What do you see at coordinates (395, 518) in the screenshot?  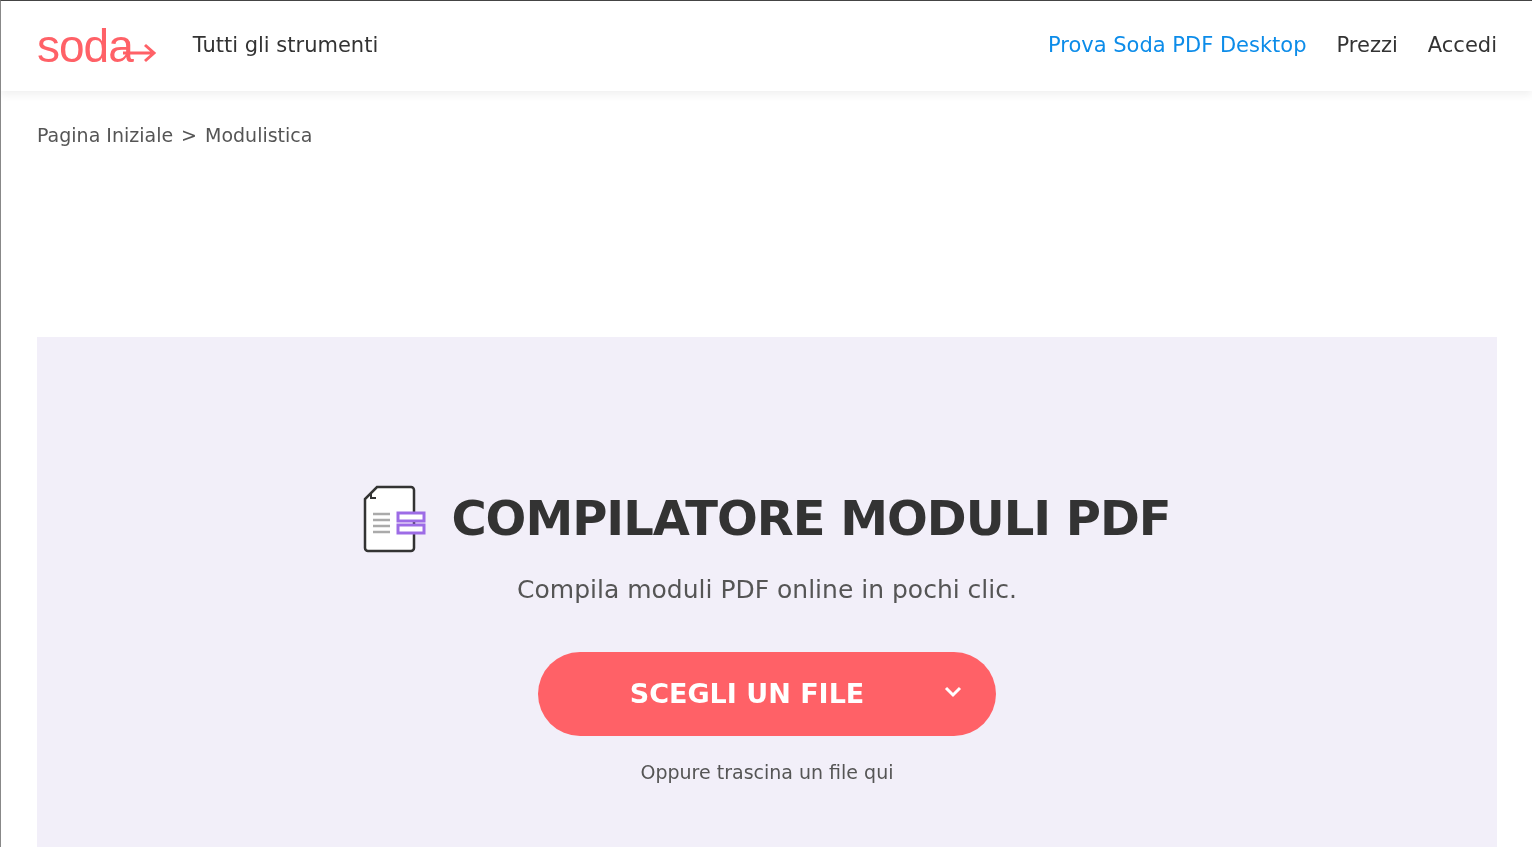 I see `form-document-icon` at bounding box center [395, 518].